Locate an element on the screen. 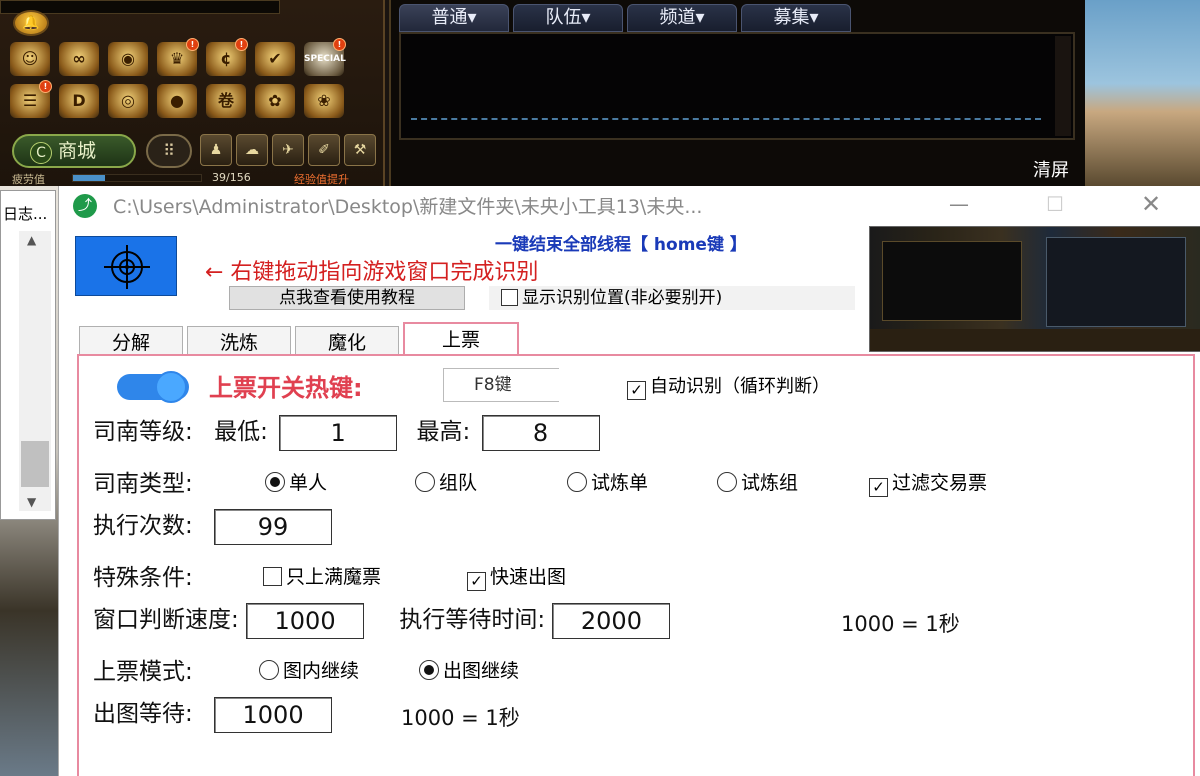 This screenshot has width=1200, height=776. map-pin-icon: ● is located at coordinates (177, 101).